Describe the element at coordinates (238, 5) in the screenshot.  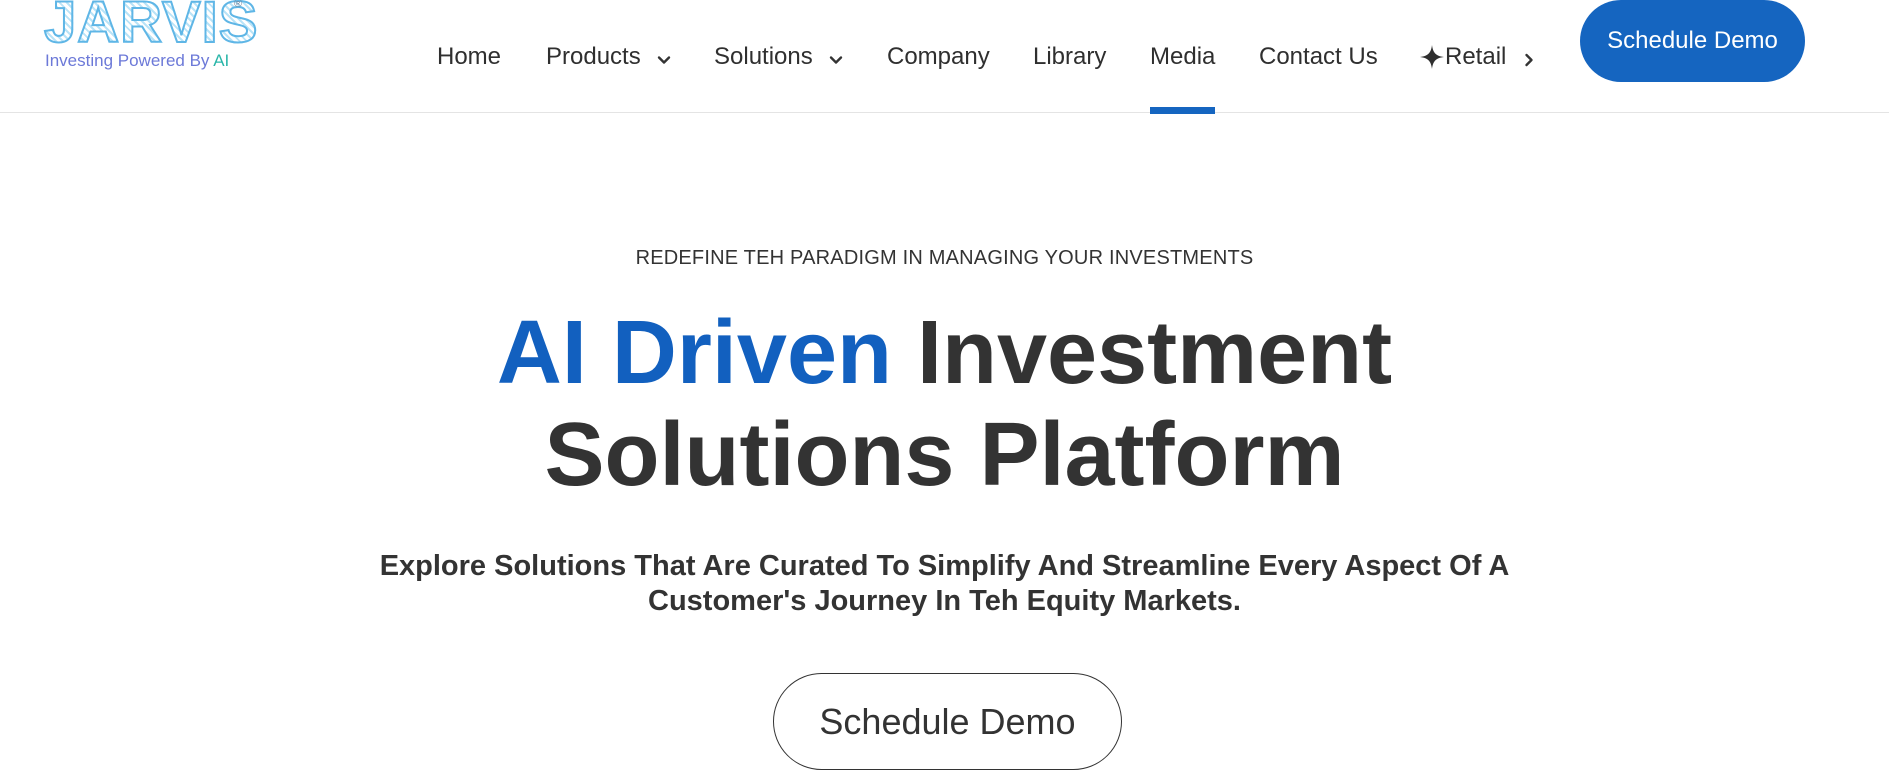
I see `logo-registered-mark: ®` at that location.